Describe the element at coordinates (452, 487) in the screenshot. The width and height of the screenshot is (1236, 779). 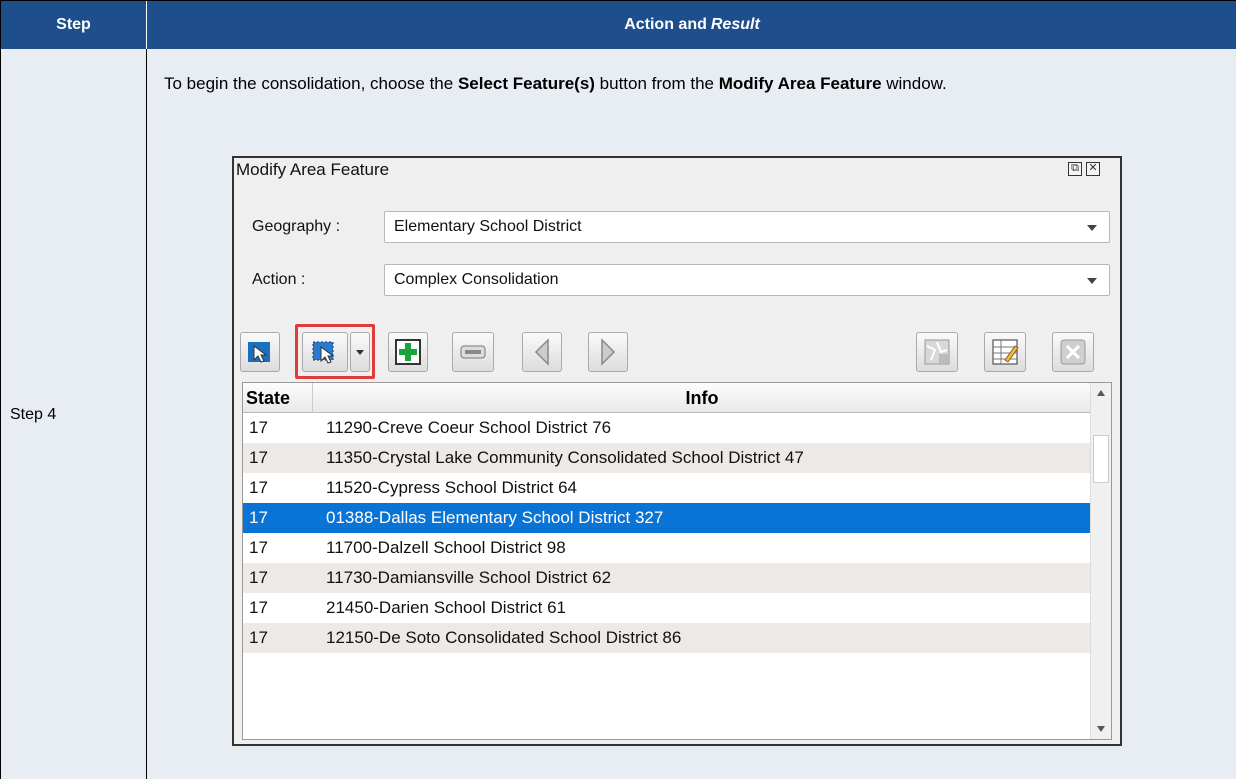
I see `cell-info: 11520-Cypress School District 64` at that location.